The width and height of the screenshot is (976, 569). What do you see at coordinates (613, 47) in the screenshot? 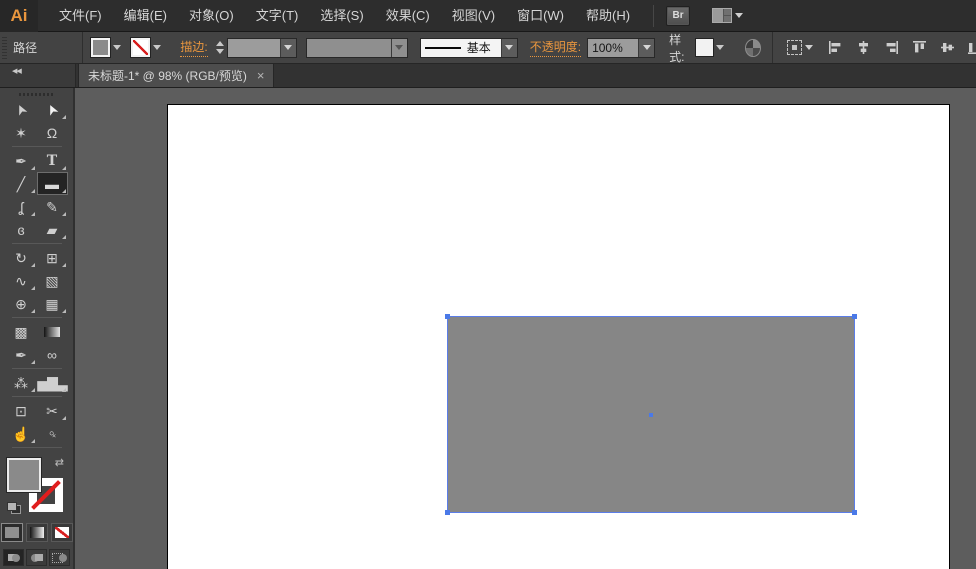
I see `opacity-value-field: 100%` at bounding box center [613, 47].